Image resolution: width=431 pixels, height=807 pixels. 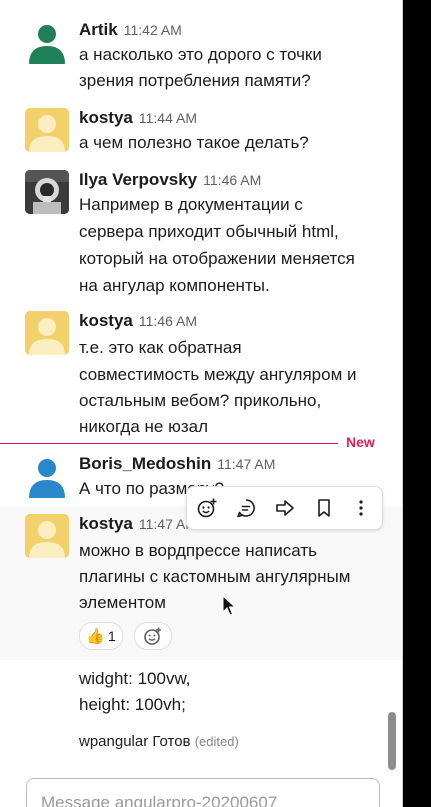 I want to click on author-name: Artik, so click(x=98, y=29).